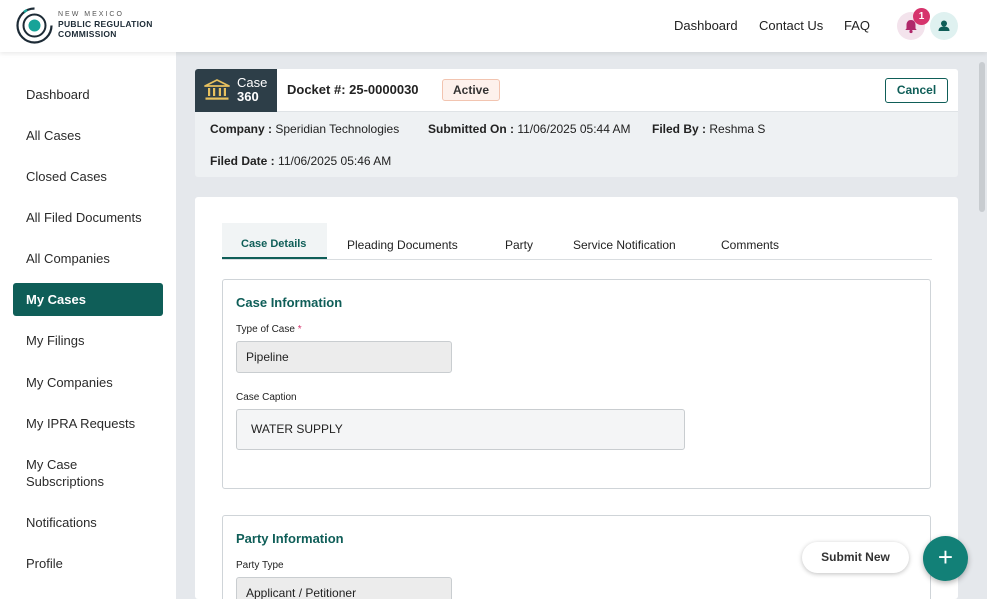 This screenshot has width=987, height=599. Describe the element at coordinates (574, 129) in the screenshot. I see `submitted-value: 11/06/2025 05:44 AM` at that location.